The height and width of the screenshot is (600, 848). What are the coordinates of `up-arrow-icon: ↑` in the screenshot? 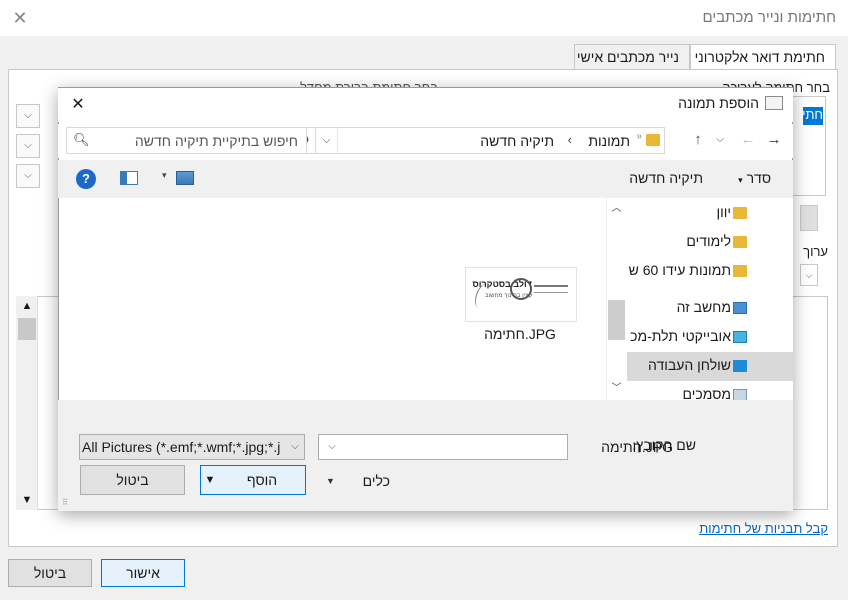 It's located at (698, 140).